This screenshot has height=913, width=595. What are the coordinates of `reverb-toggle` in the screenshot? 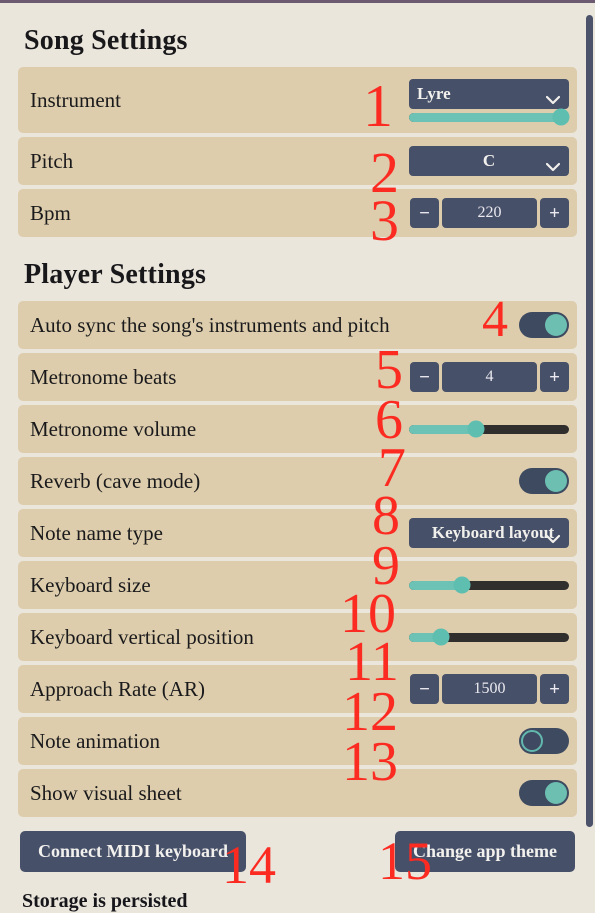 It's located at (544, 481).